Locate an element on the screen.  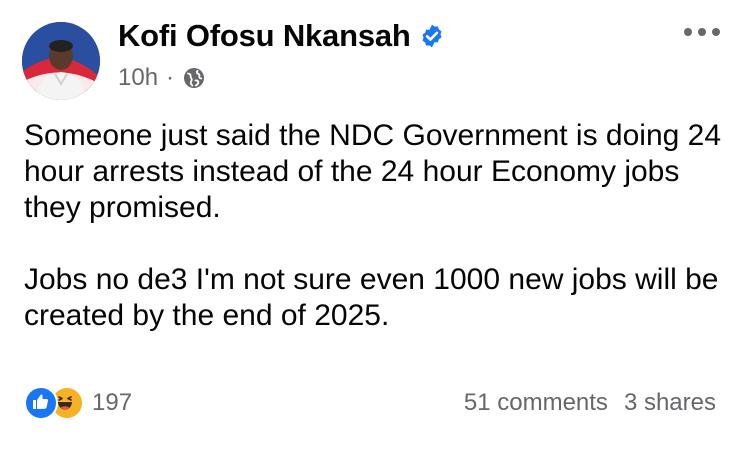
more-options-button is located at coordinates (702, 32).